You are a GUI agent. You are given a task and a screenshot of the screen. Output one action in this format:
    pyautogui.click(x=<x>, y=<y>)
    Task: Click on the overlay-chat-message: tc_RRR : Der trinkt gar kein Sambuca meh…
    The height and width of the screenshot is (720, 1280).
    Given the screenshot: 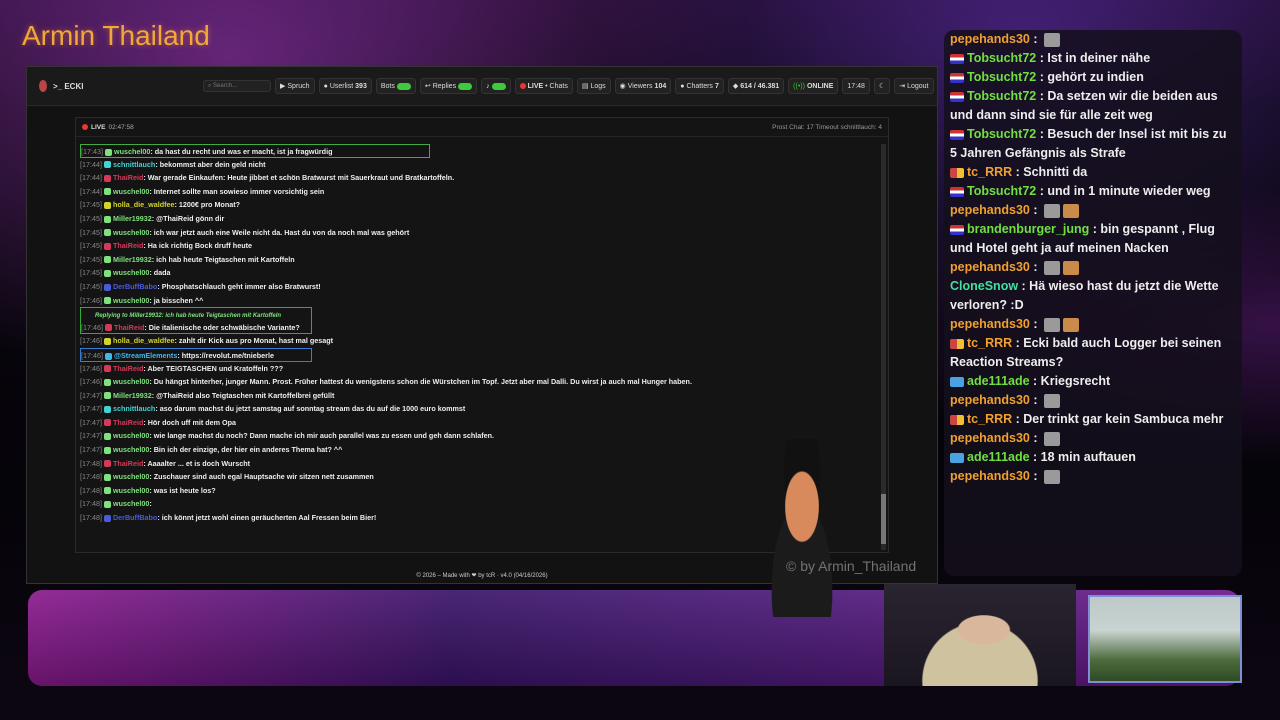 What is the action you would take?
    pyautogui.click(x=1093, y=419)
    